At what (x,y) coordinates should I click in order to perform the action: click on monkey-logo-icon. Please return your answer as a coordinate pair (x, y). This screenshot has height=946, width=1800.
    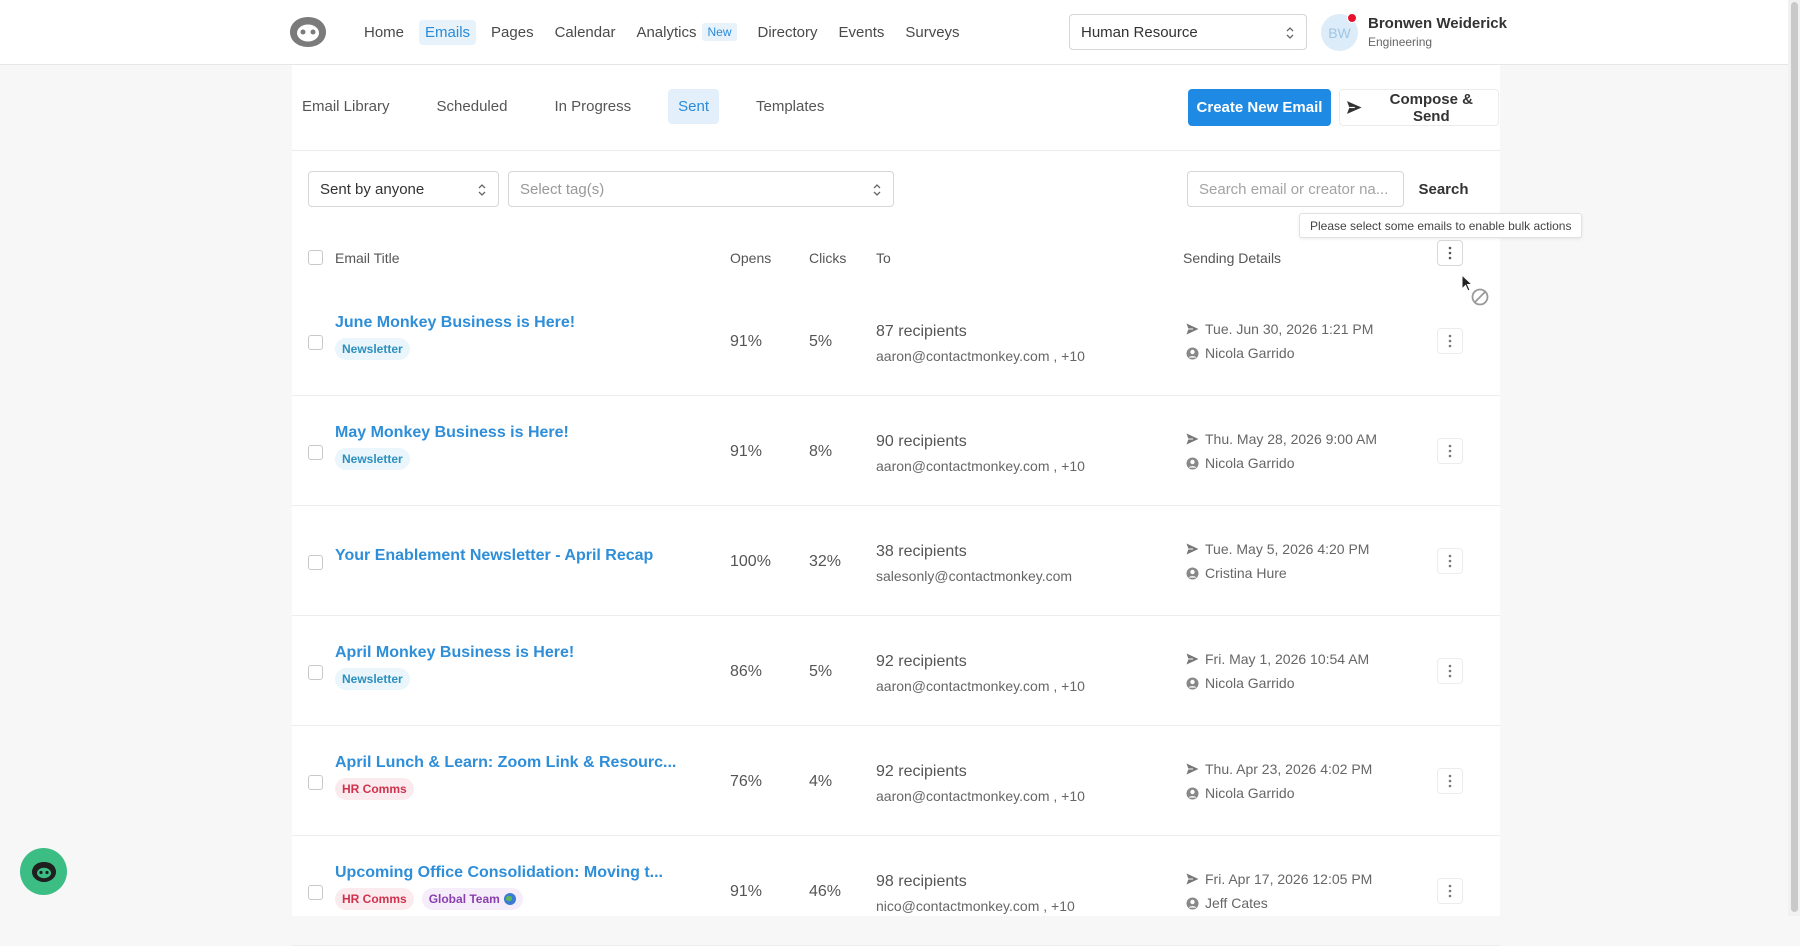
    Looking at the image, I should click on (308, 32).